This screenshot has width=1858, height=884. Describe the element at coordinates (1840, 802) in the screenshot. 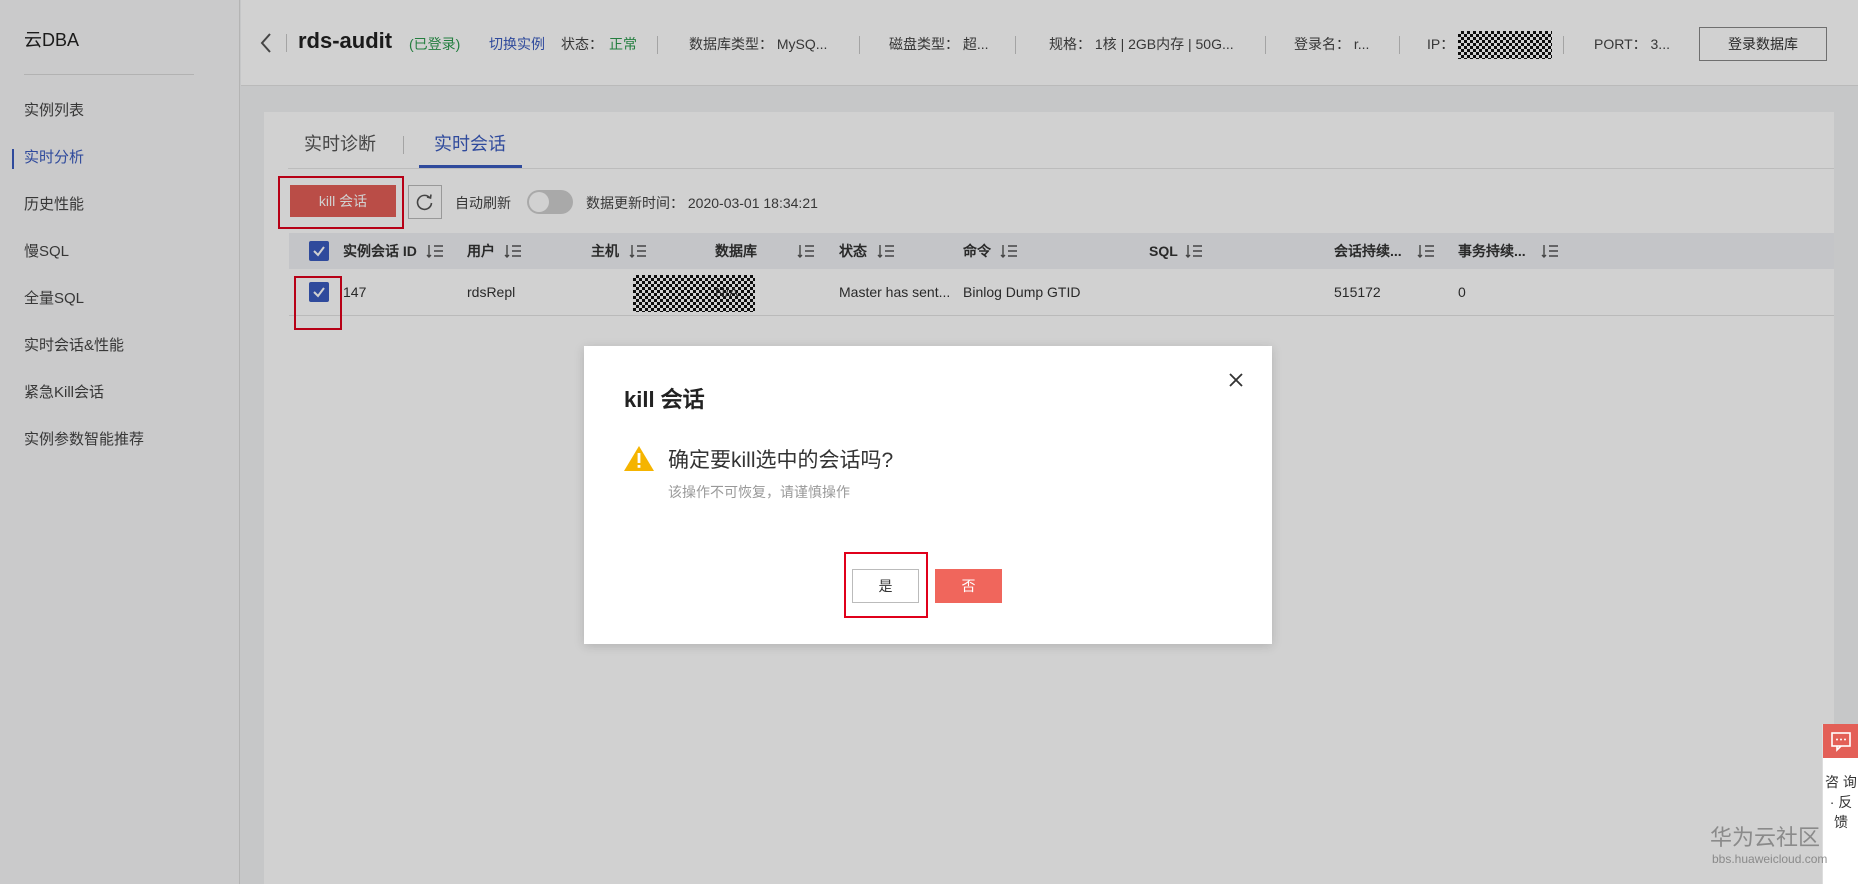

I see `consult-label: 咨 询 · 反 馈` at that location.